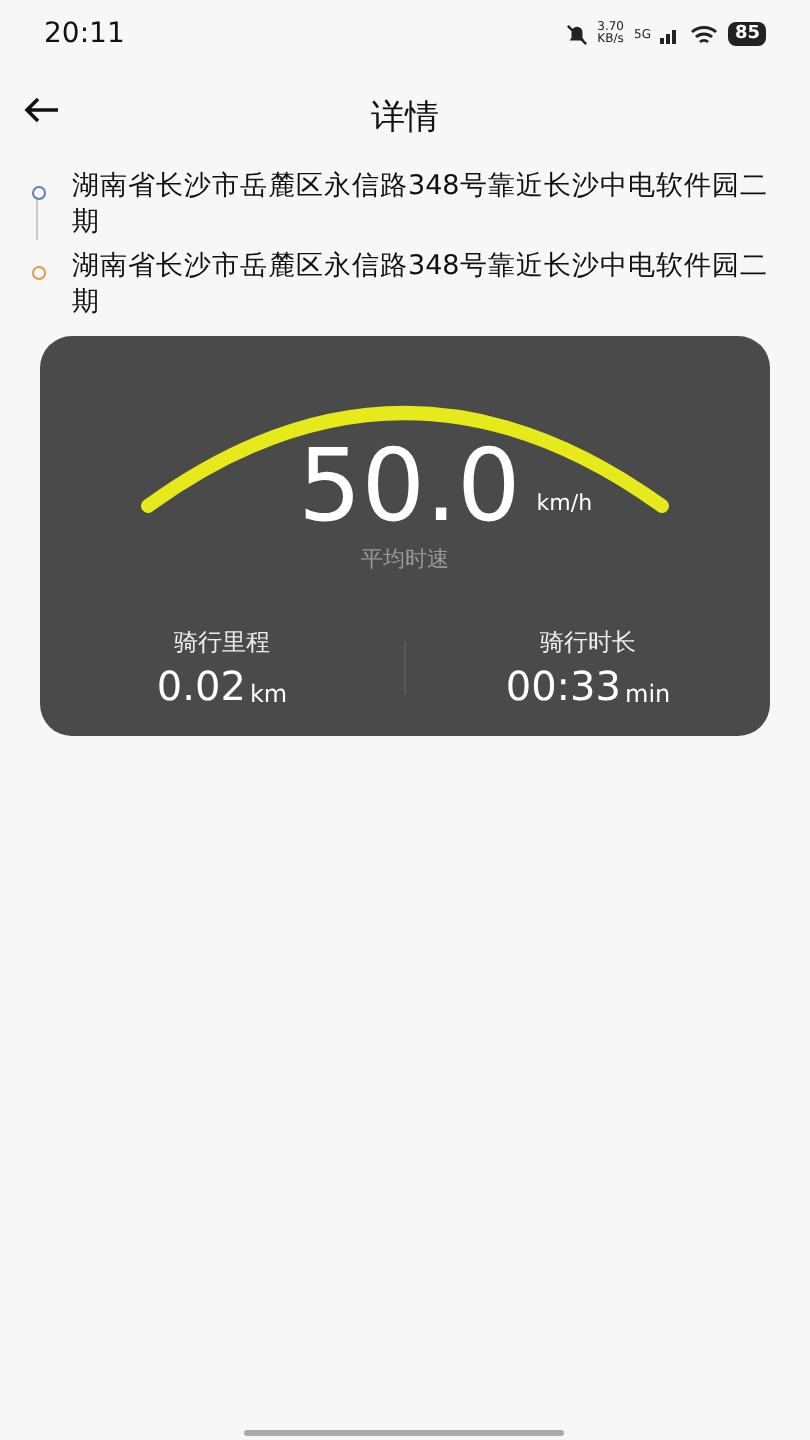 This screenshot has height=1440, width=810. I want to click on back-arrow-icon, so click(42, 110).